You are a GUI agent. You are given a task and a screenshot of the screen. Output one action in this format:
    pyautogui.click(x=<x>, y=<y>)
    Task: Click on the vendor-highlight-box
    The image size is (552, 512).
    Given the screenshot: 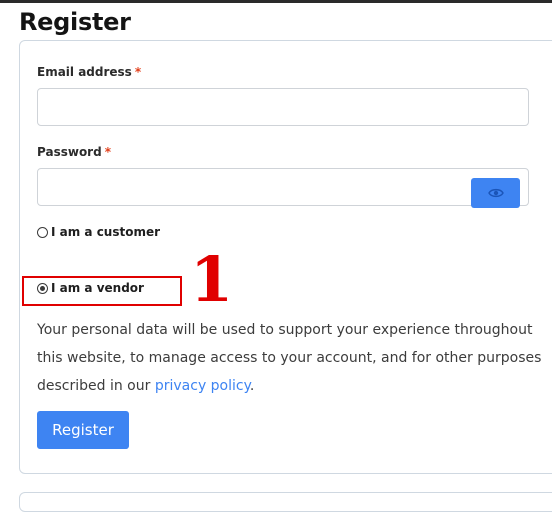 What is the action you would take?
    pyautogui.click(x=102, y=291)
    